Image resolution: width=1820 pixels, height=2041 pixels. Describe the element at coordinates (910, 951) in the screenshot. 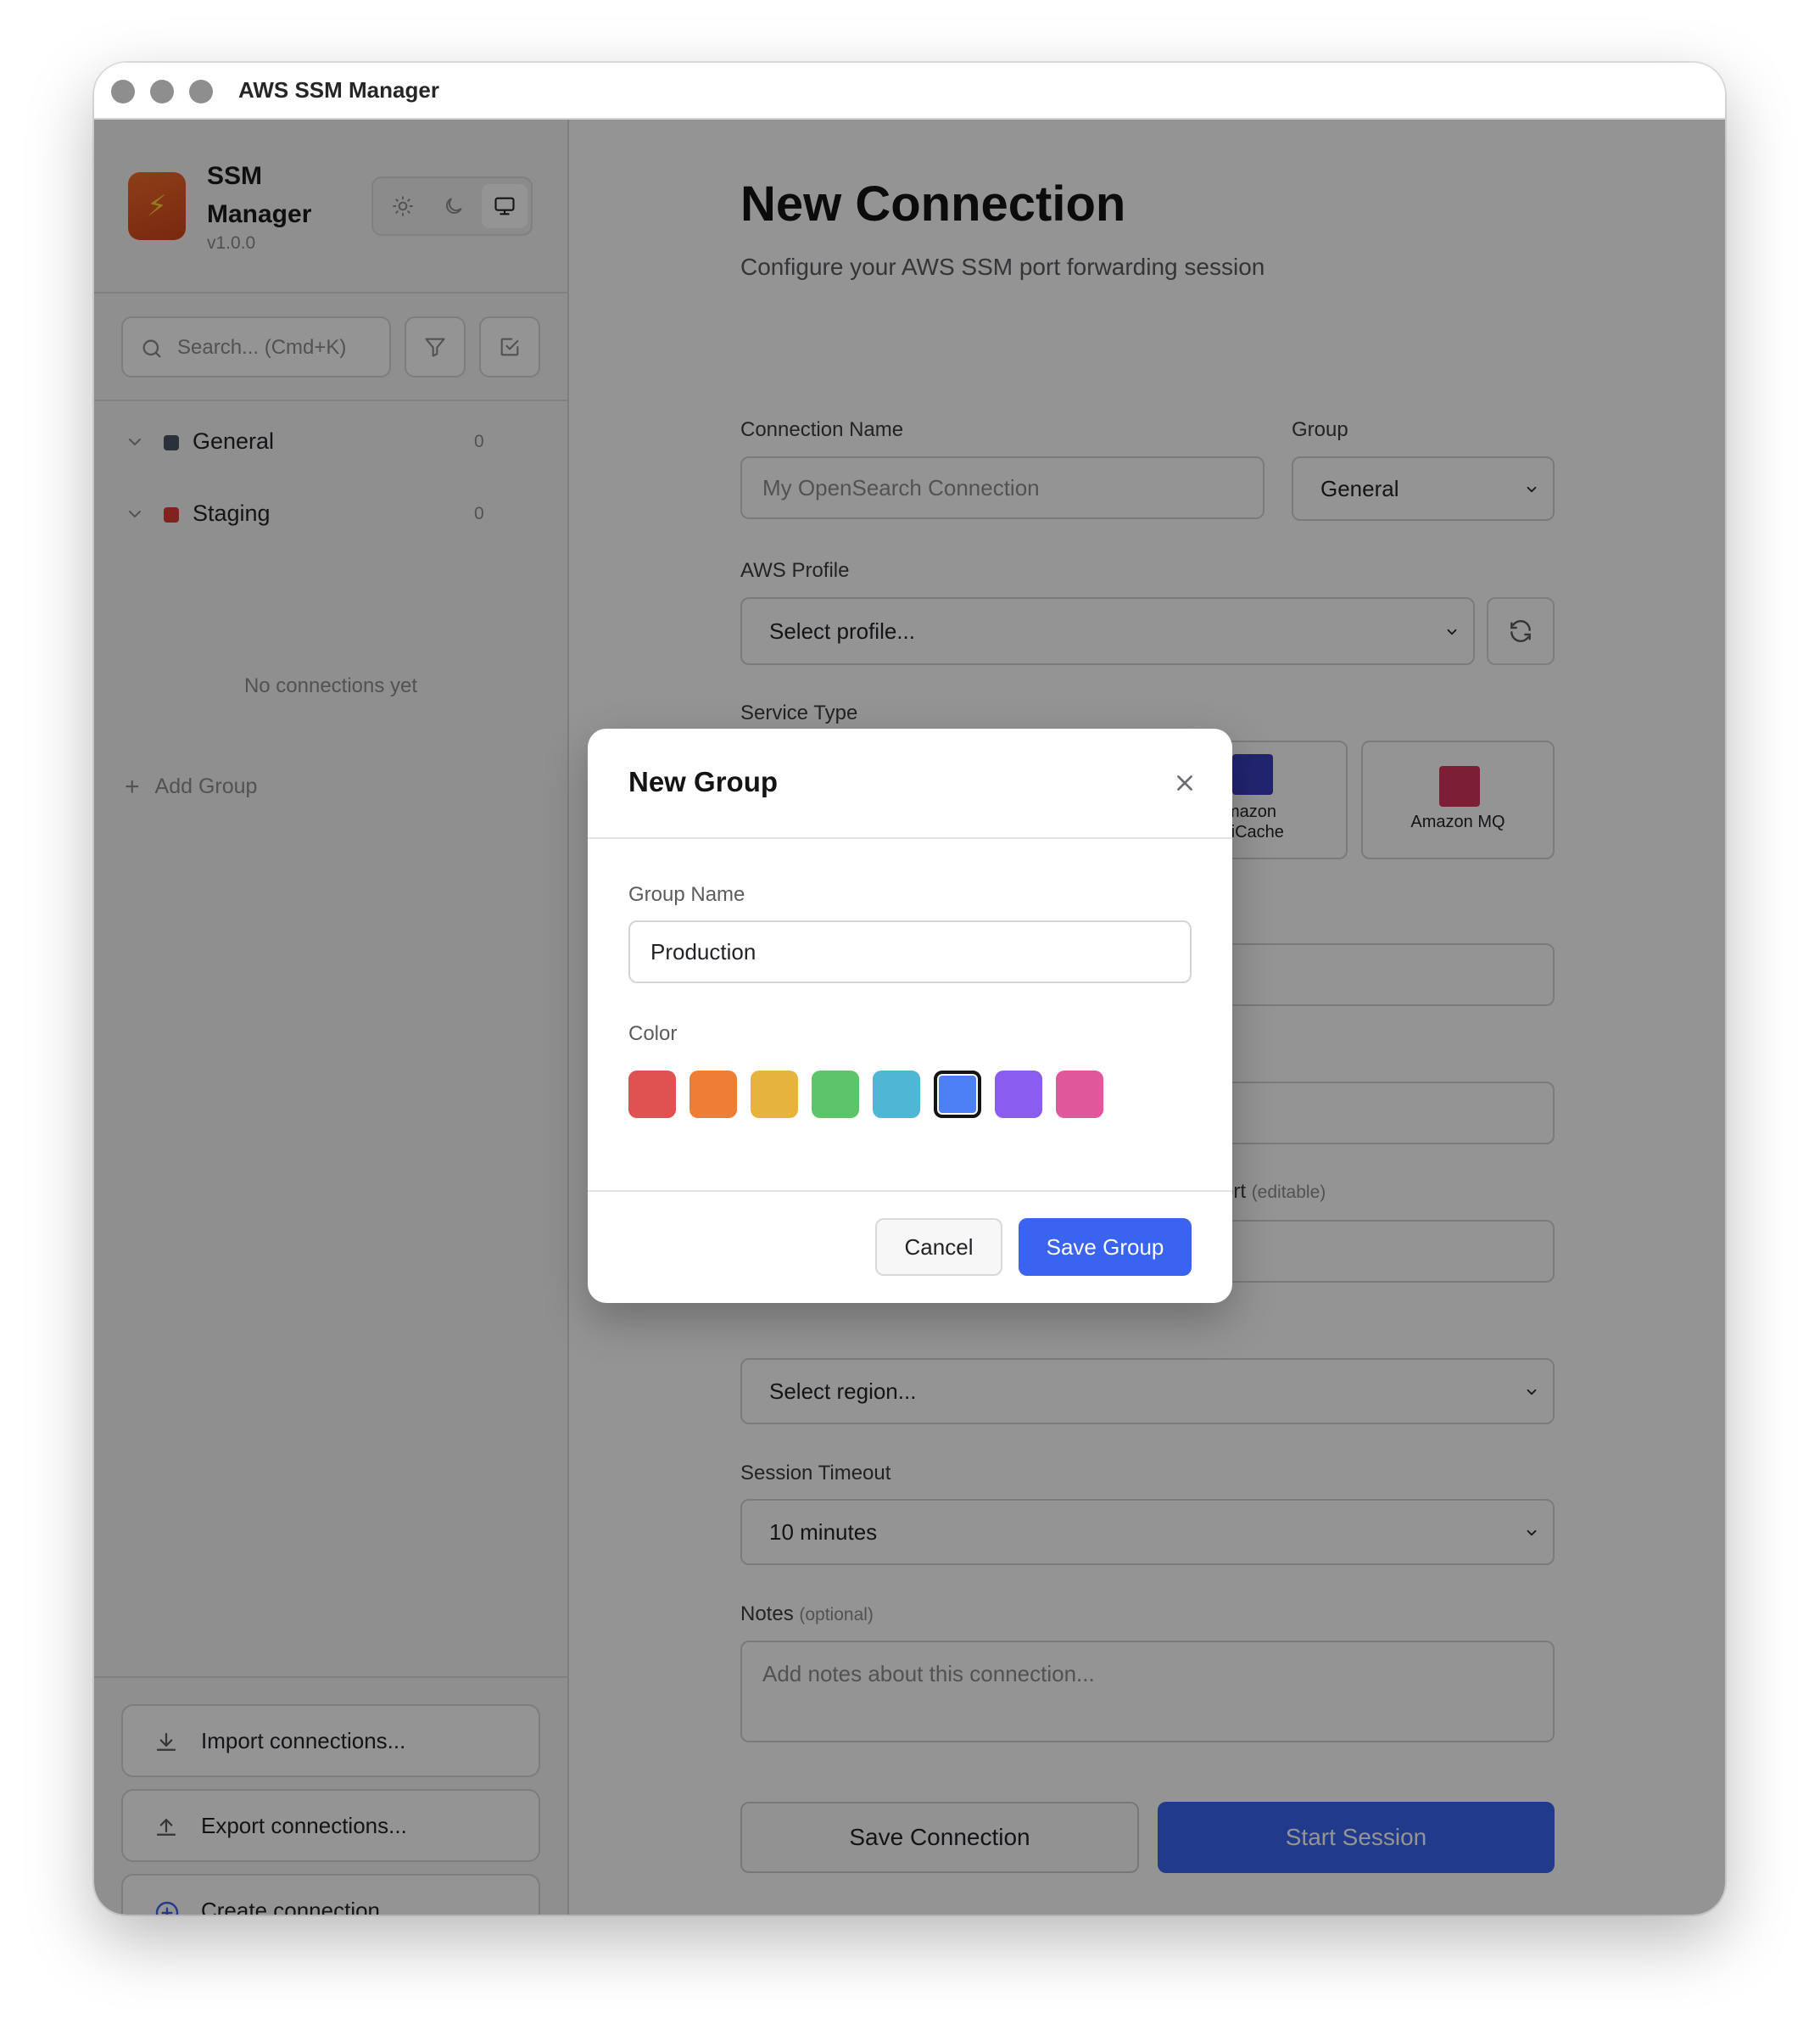

I see `group-name-input` at that location.